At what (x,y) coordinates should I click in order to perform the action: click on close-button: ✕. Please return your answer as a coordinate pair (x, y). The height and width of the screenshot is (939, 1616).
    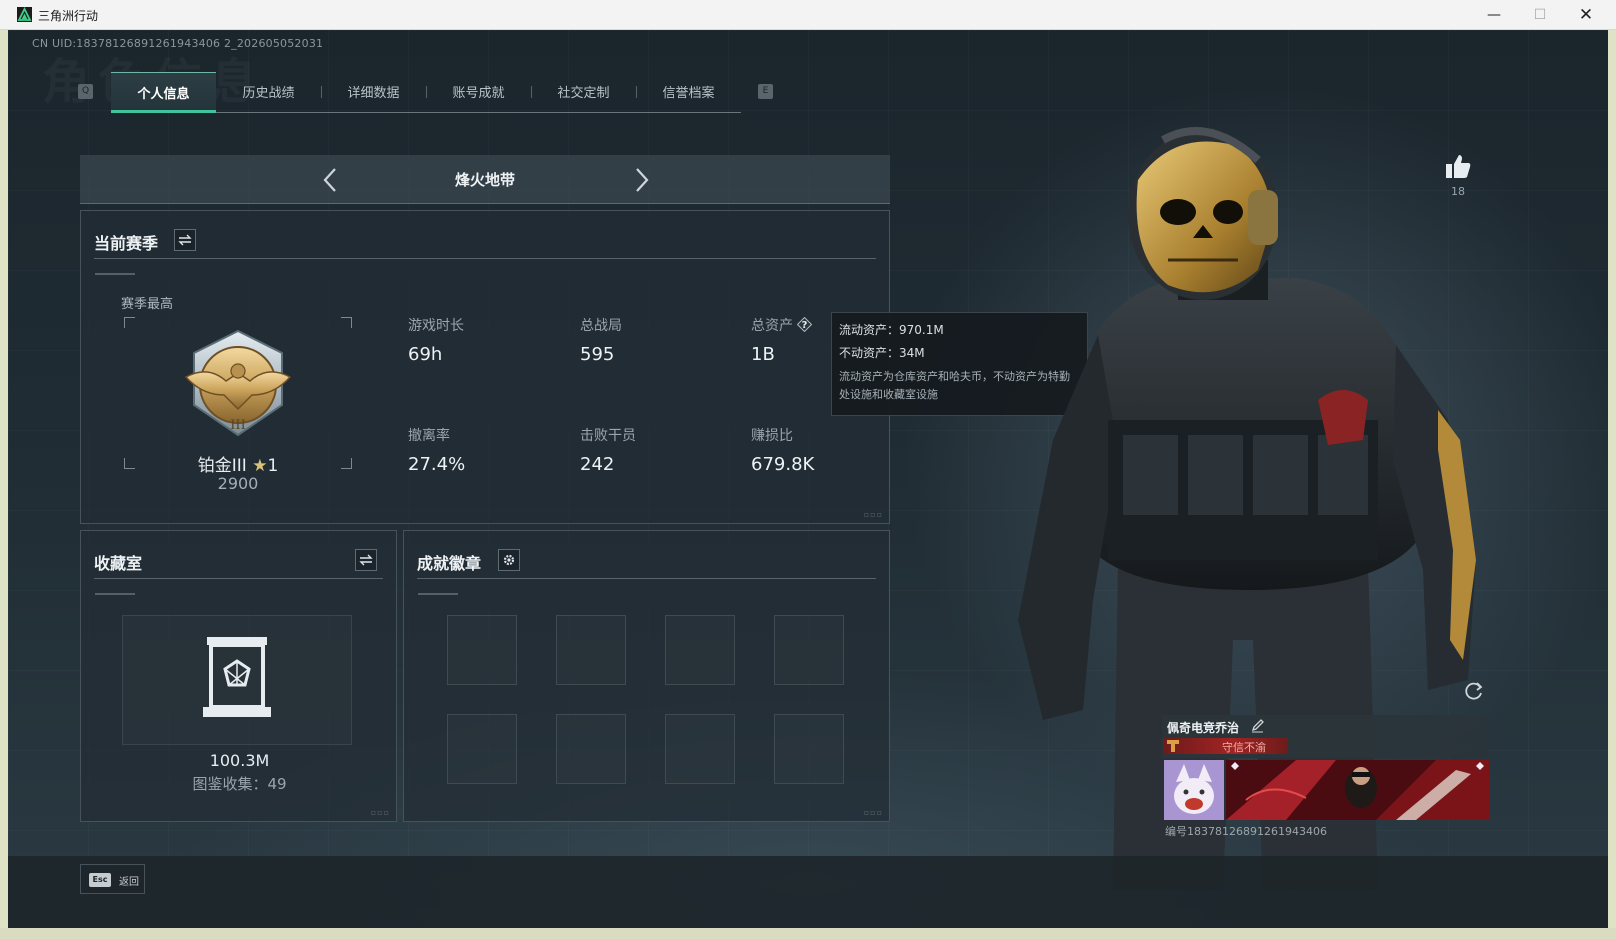
    Looking at the image, I should click on (1586, 15).